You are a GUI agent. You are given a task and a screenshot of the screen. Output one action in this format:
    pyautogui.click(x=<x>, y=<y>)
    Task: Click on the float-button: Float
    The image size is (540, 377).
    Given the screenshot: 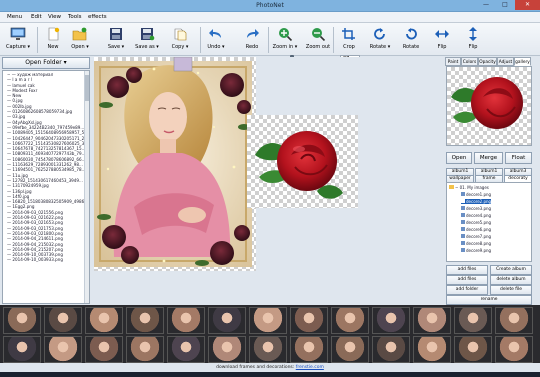 What is the action you would take?
    pyautogui.click(x=518, y=158)
    